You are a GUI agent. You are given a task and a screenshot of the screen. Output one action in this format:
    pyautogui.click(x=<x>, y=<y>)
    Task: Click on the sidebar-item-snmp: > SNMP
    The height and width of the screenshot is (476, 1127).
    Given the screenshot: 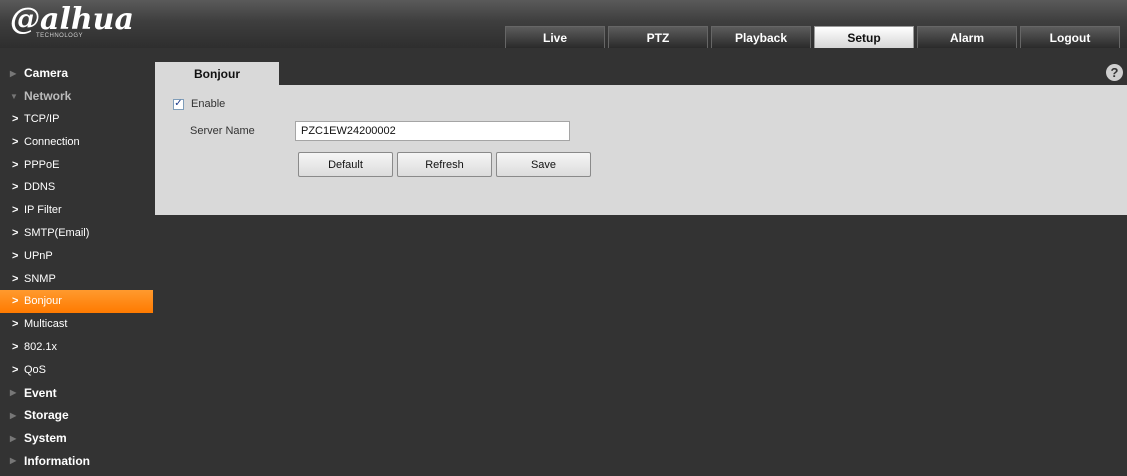 What is the action you would take?
    pyautogui.click(x=77, y=278)
    